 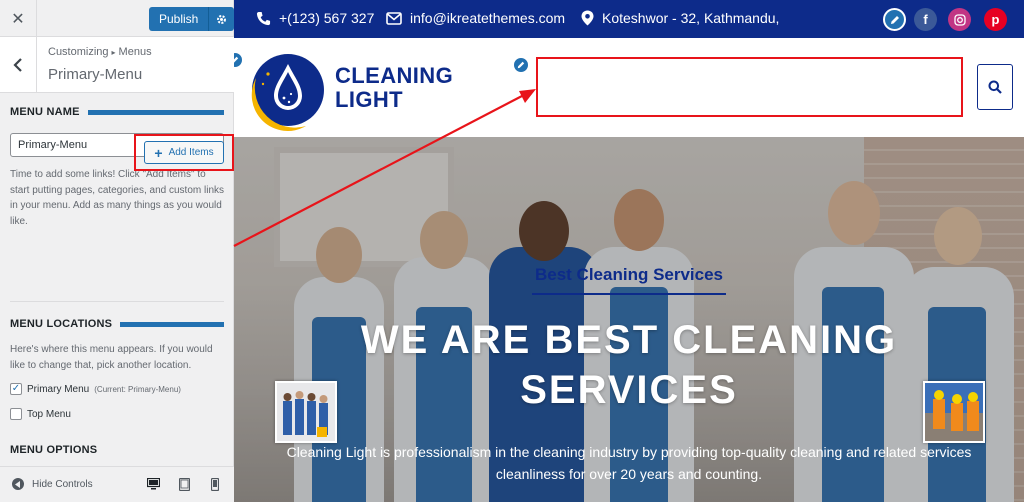 I want to click on menu-locations-heading-text: MENU LOCATIONS, so click(x=61, y=324).